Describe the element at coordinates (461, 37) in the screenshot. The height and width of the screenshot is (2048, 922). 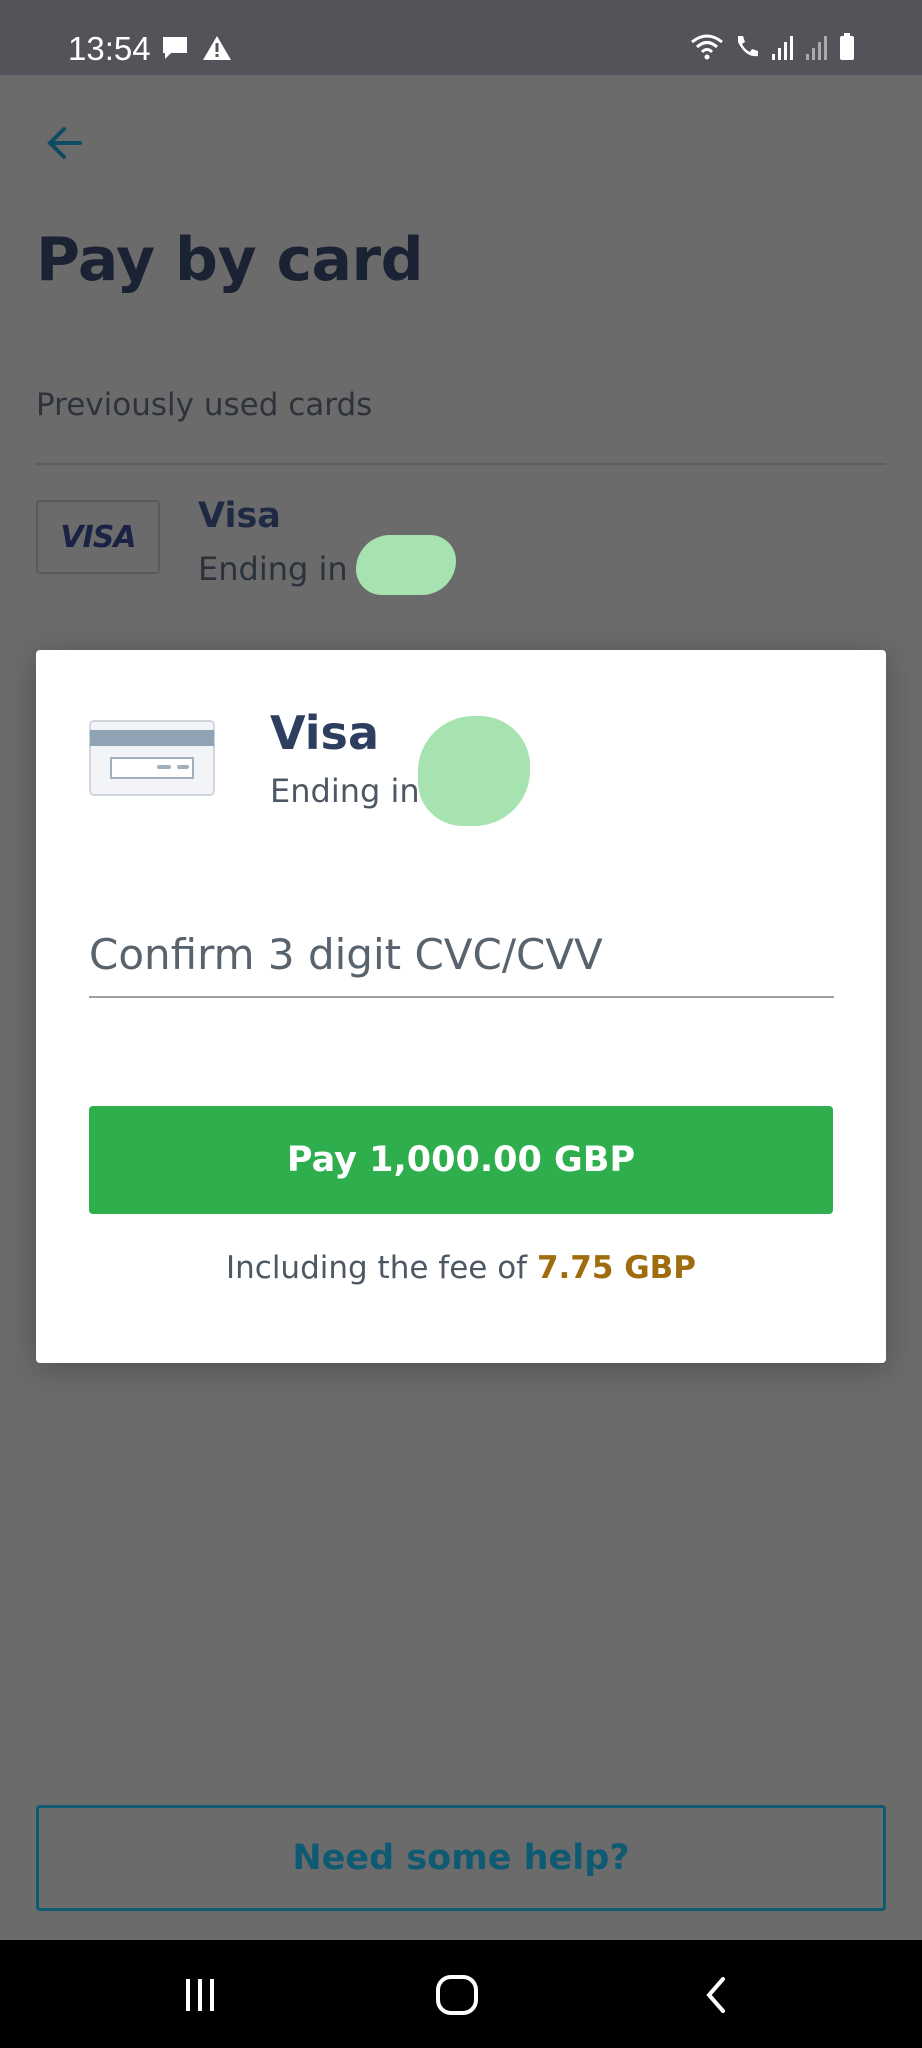
I see `status-bar: 13:54` at that location.